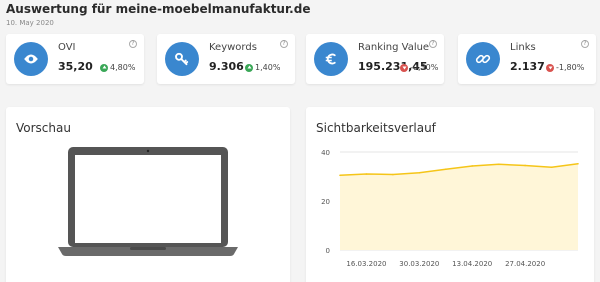  What do you see at coordinates (394, 47) in the screenshot?
I see `kpi-label: Ranking Value` at bounding box center [394, 47].